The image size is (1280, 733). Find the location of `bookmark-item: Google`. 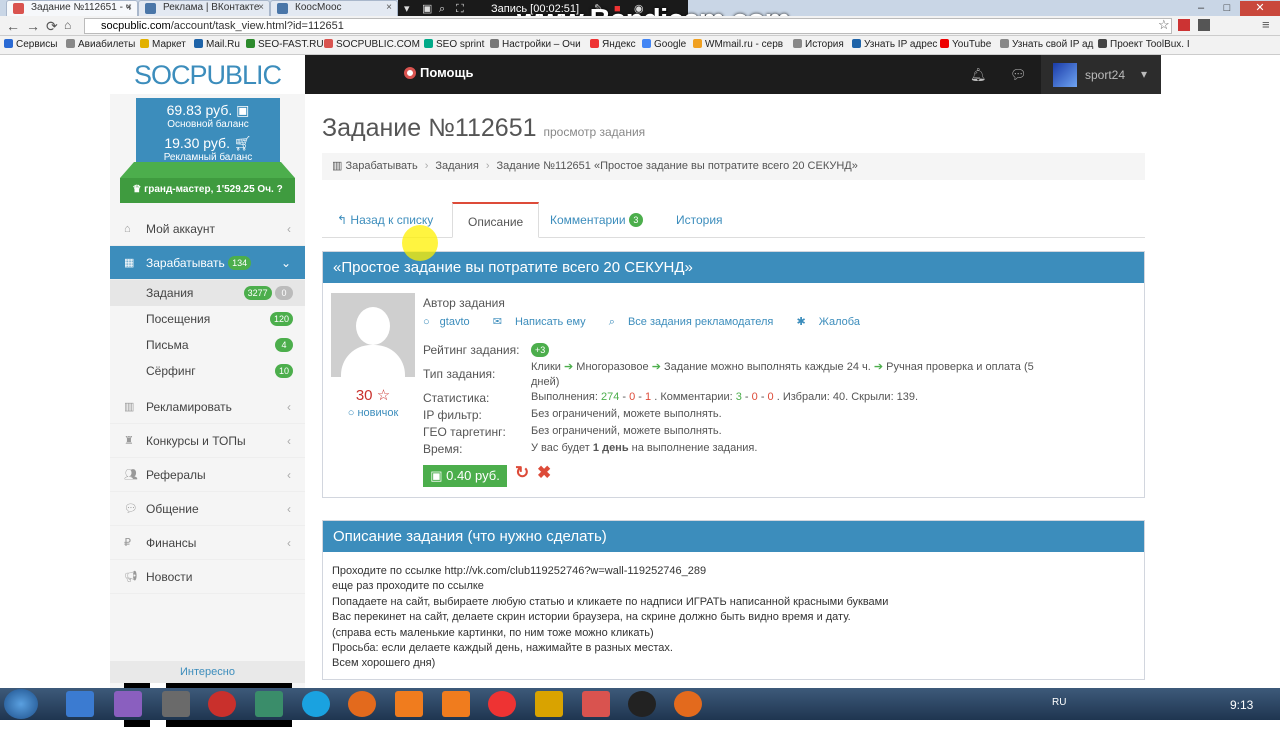

bookmark-item: Google is located at coordinates (664, 44).